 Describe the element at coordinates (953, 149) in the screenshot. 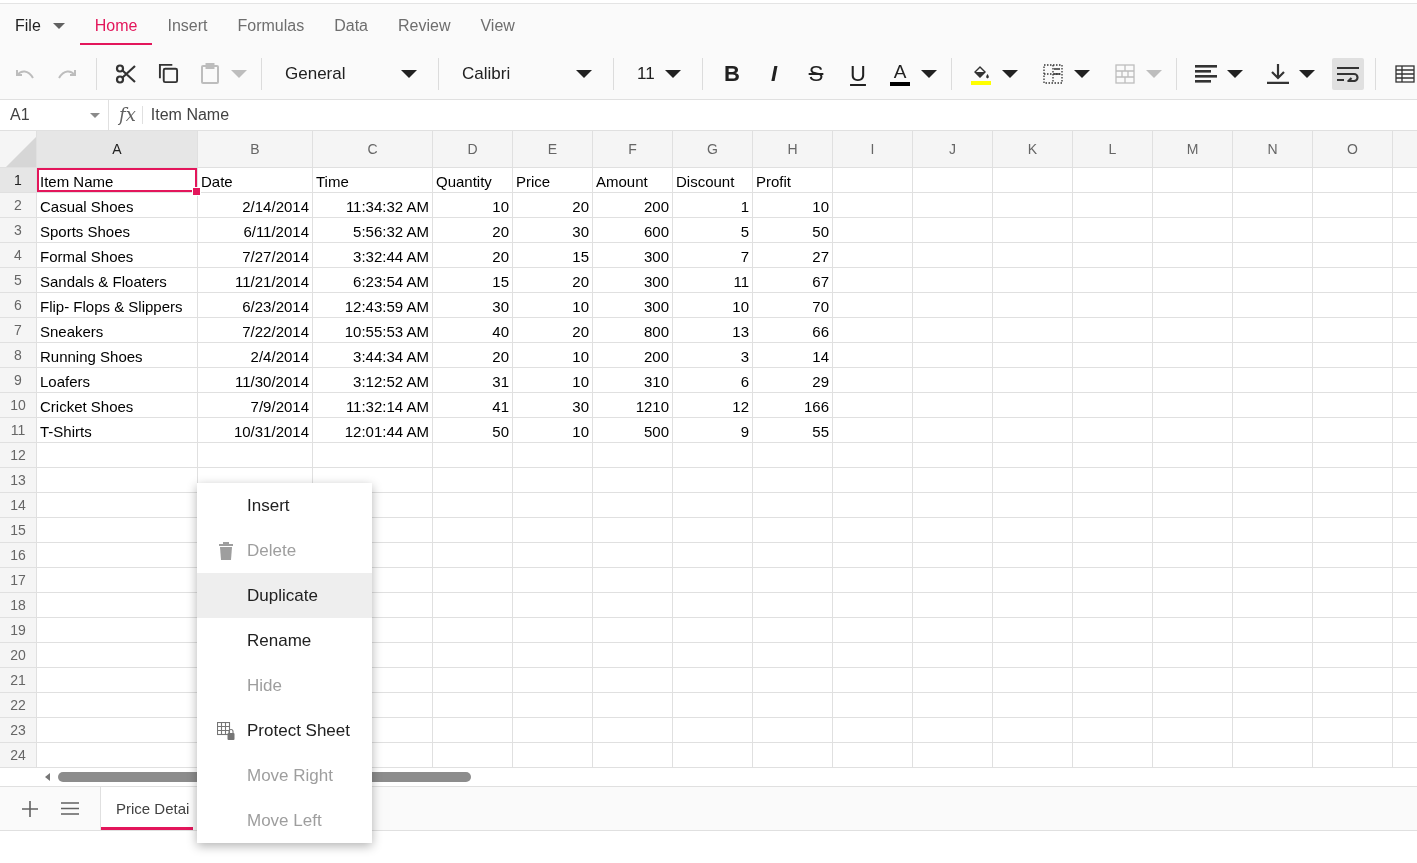

I see `column-header: J` at that location.